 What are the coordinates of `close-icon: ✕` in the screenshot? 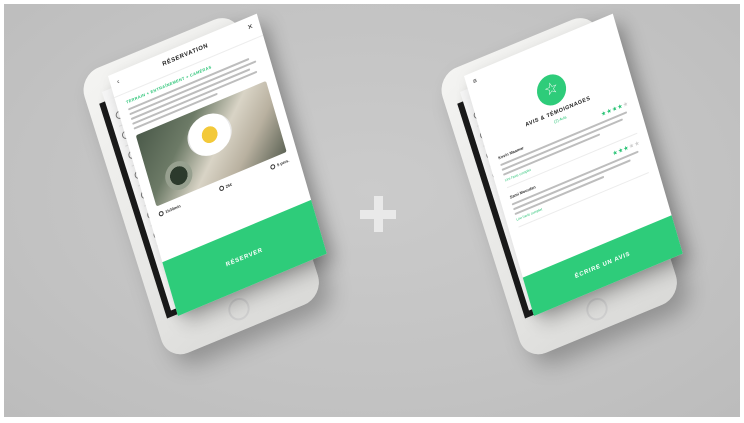 It's located at (250, 27).